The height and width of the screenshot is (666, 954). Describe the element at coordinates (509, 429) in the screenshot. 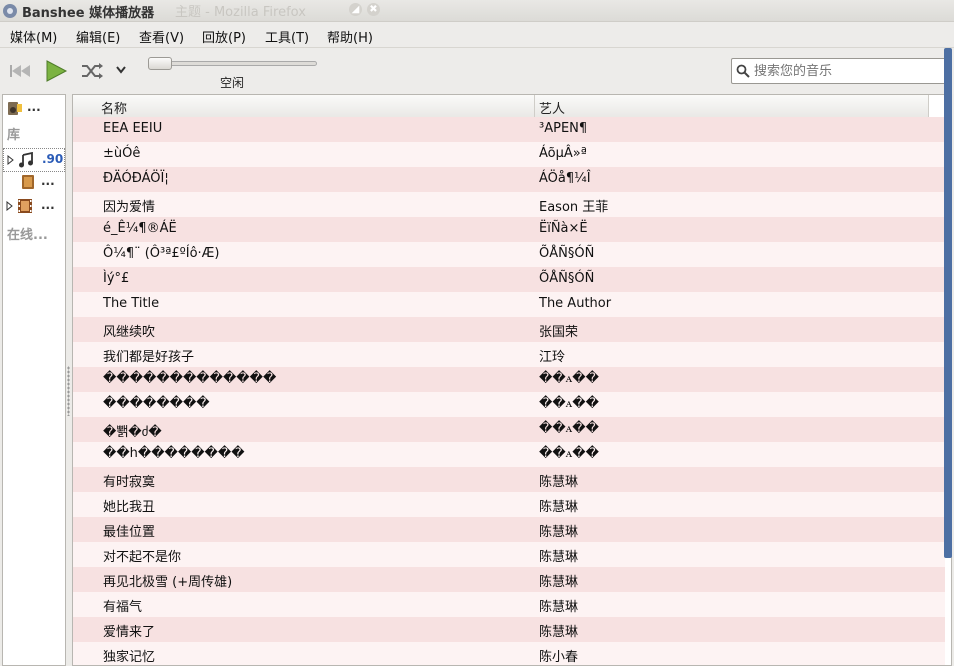

I see `table-row: �뾁�ძ� ��ꭺ��` at that location.